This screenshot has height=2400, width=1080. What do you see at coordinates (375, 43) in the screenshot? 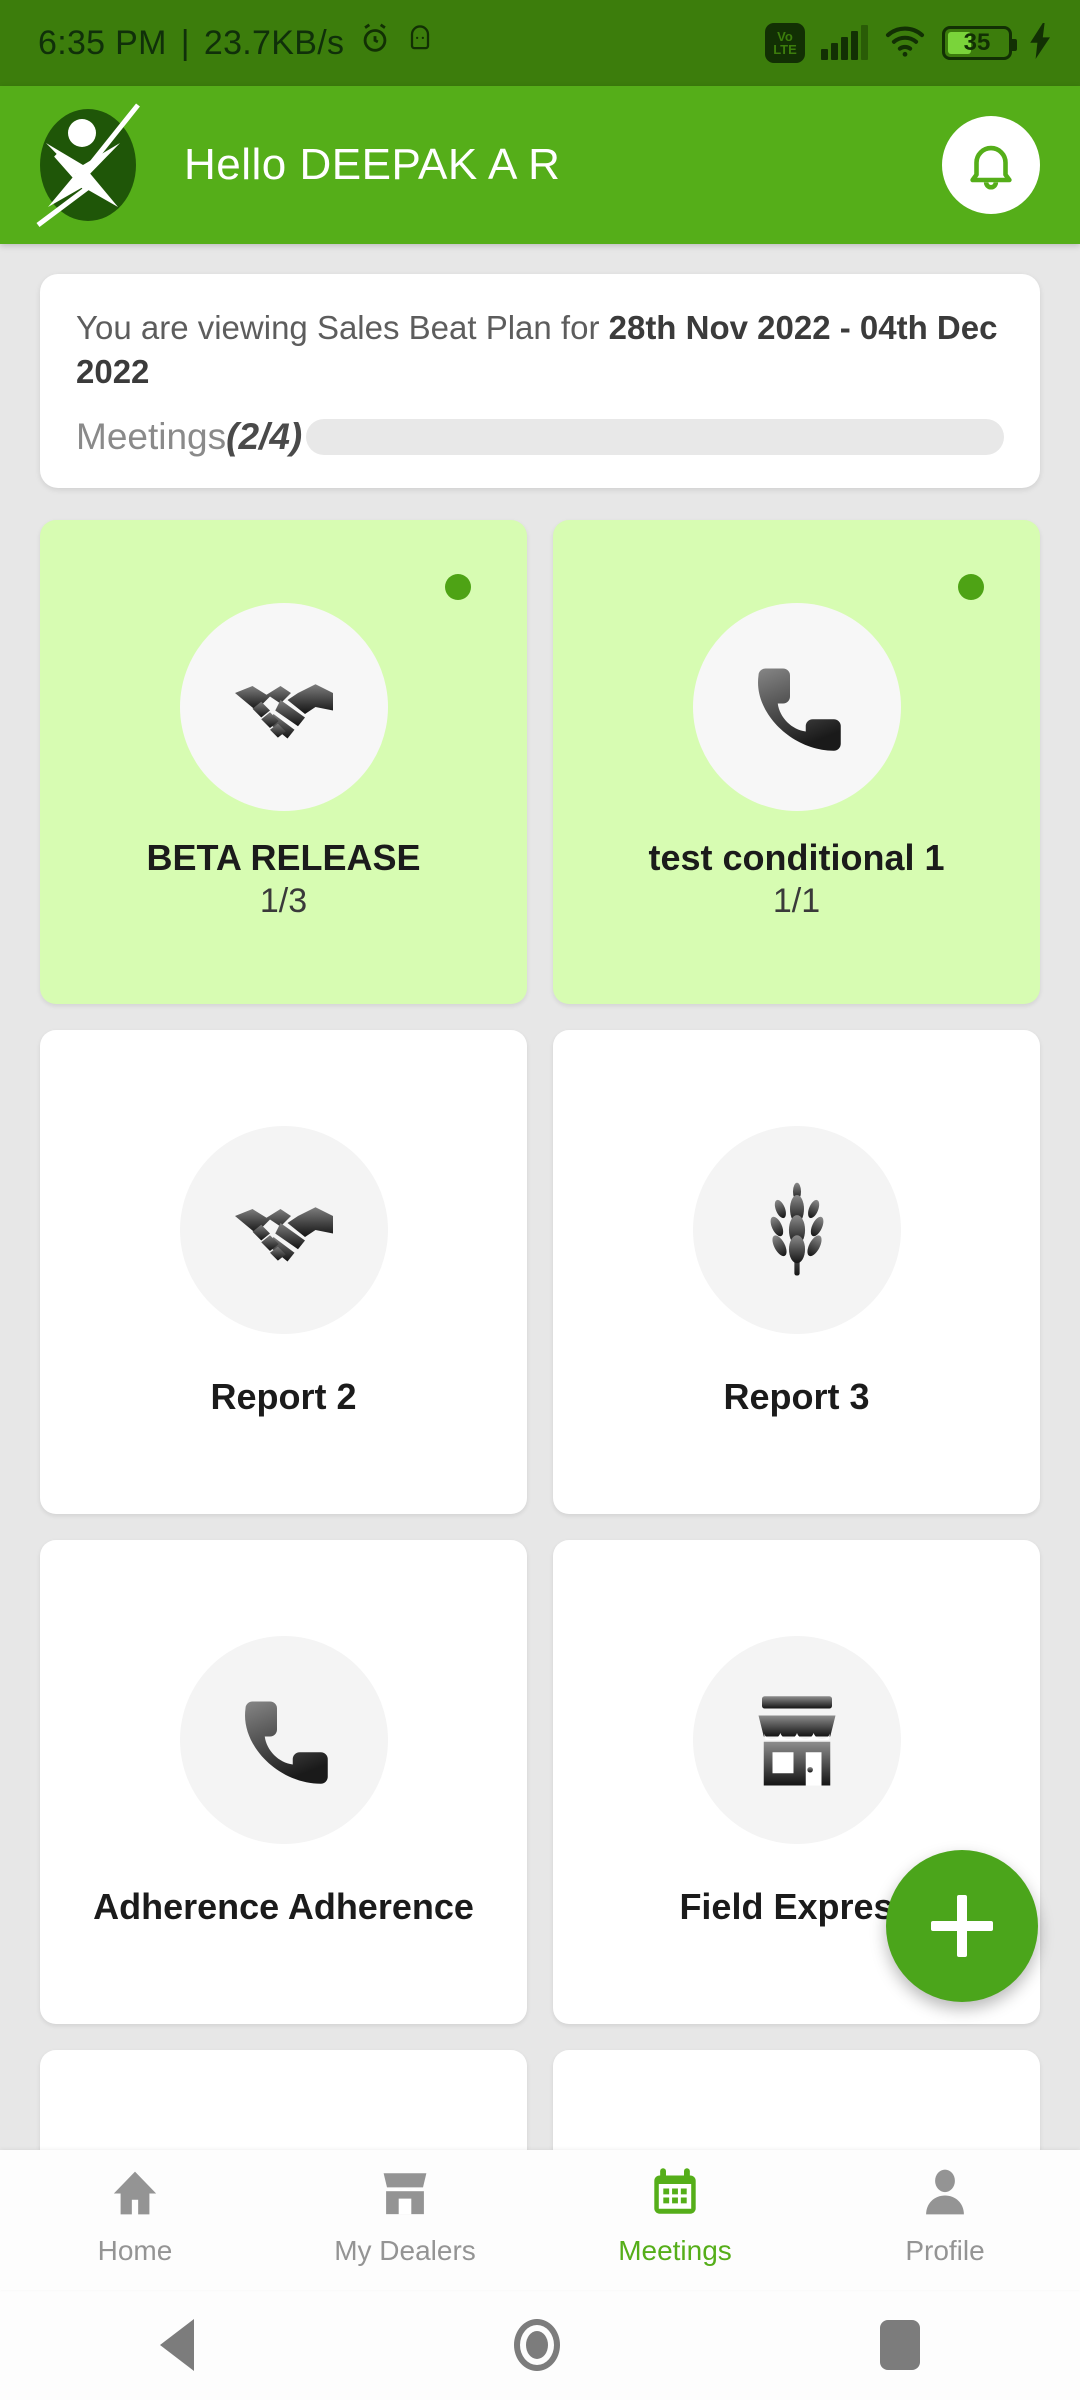
I see `alarm-clock-icon` at bounding box center [375, 43].